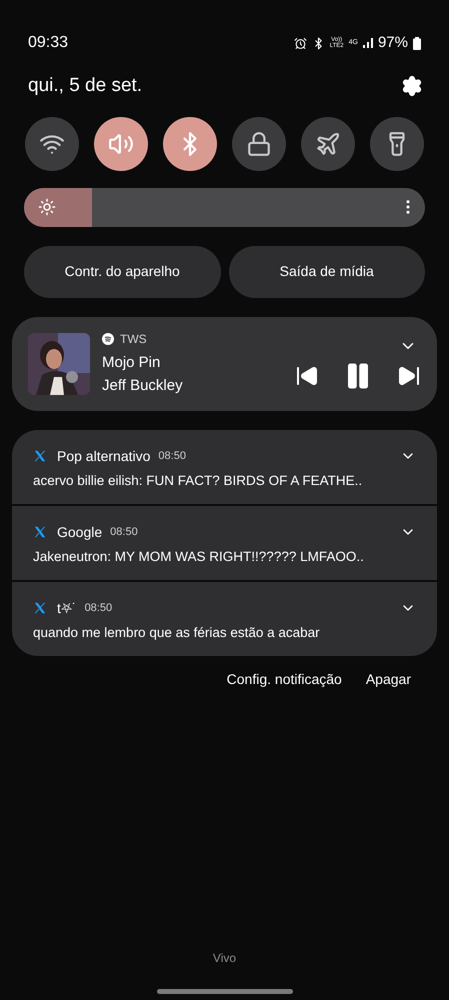 The height and width of the screenshot is (1000, 449). I want to click on notification-title: Google, so click(79, 532).